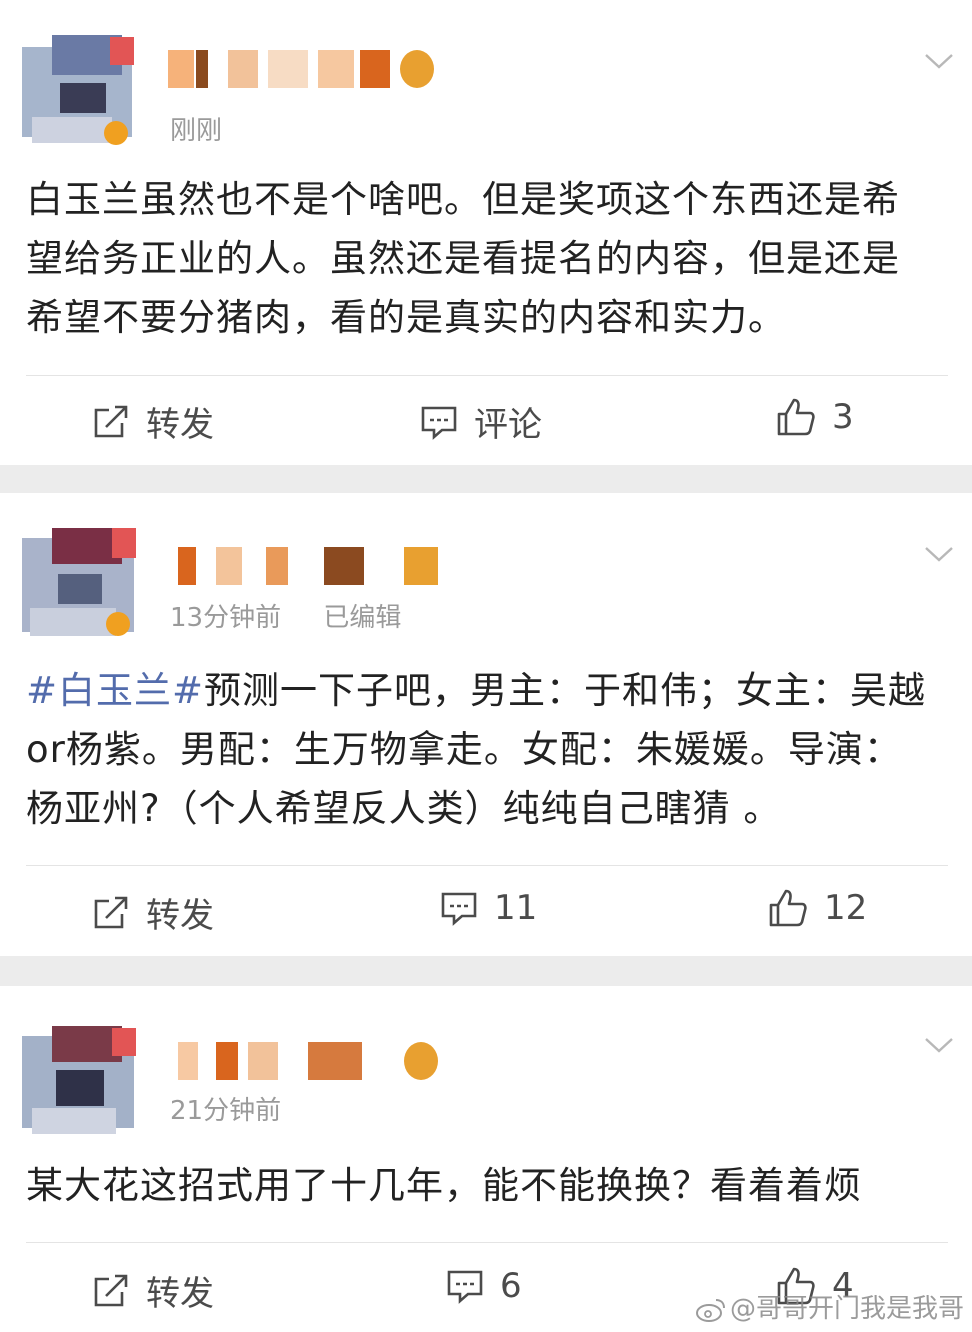  I want to click on like-button: 3, so click(815, 417).